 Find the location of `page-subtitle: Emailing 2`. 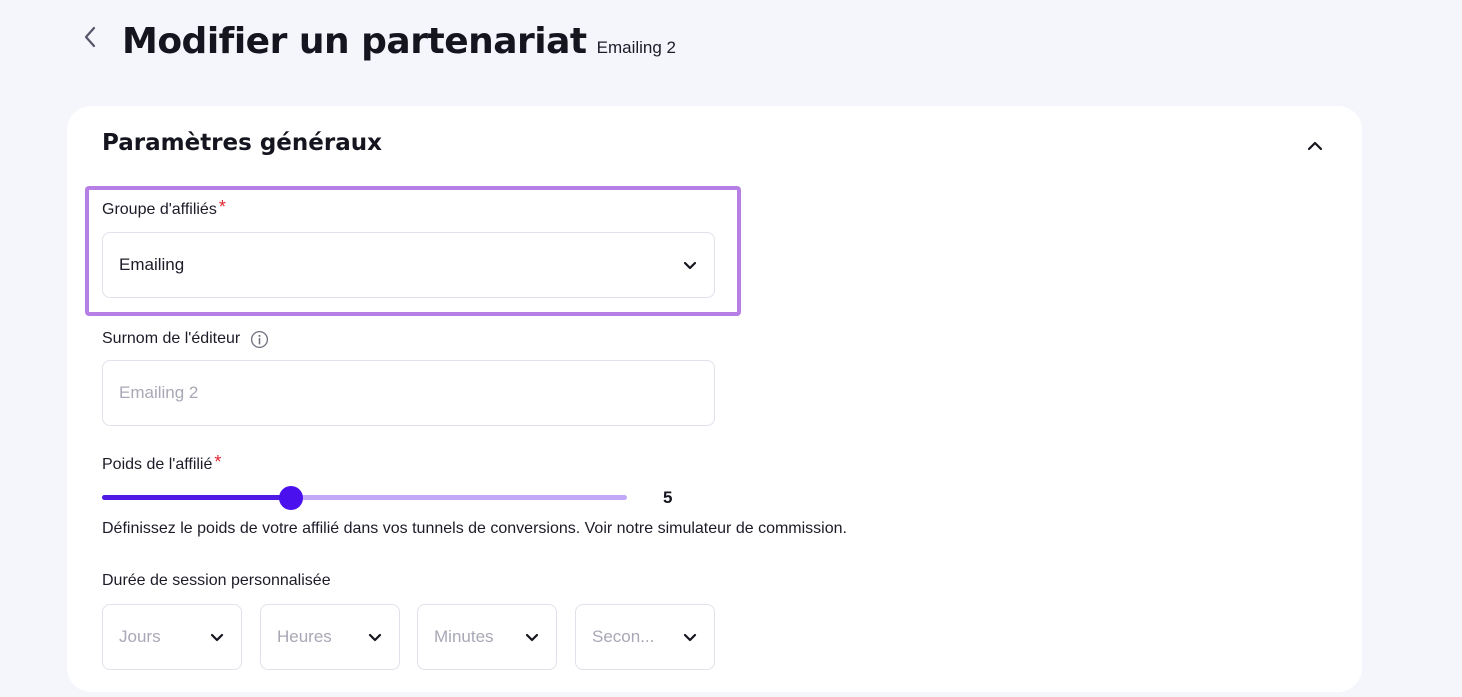

page-subtitle: Emailing 2 is located at coordinates (636, 47).